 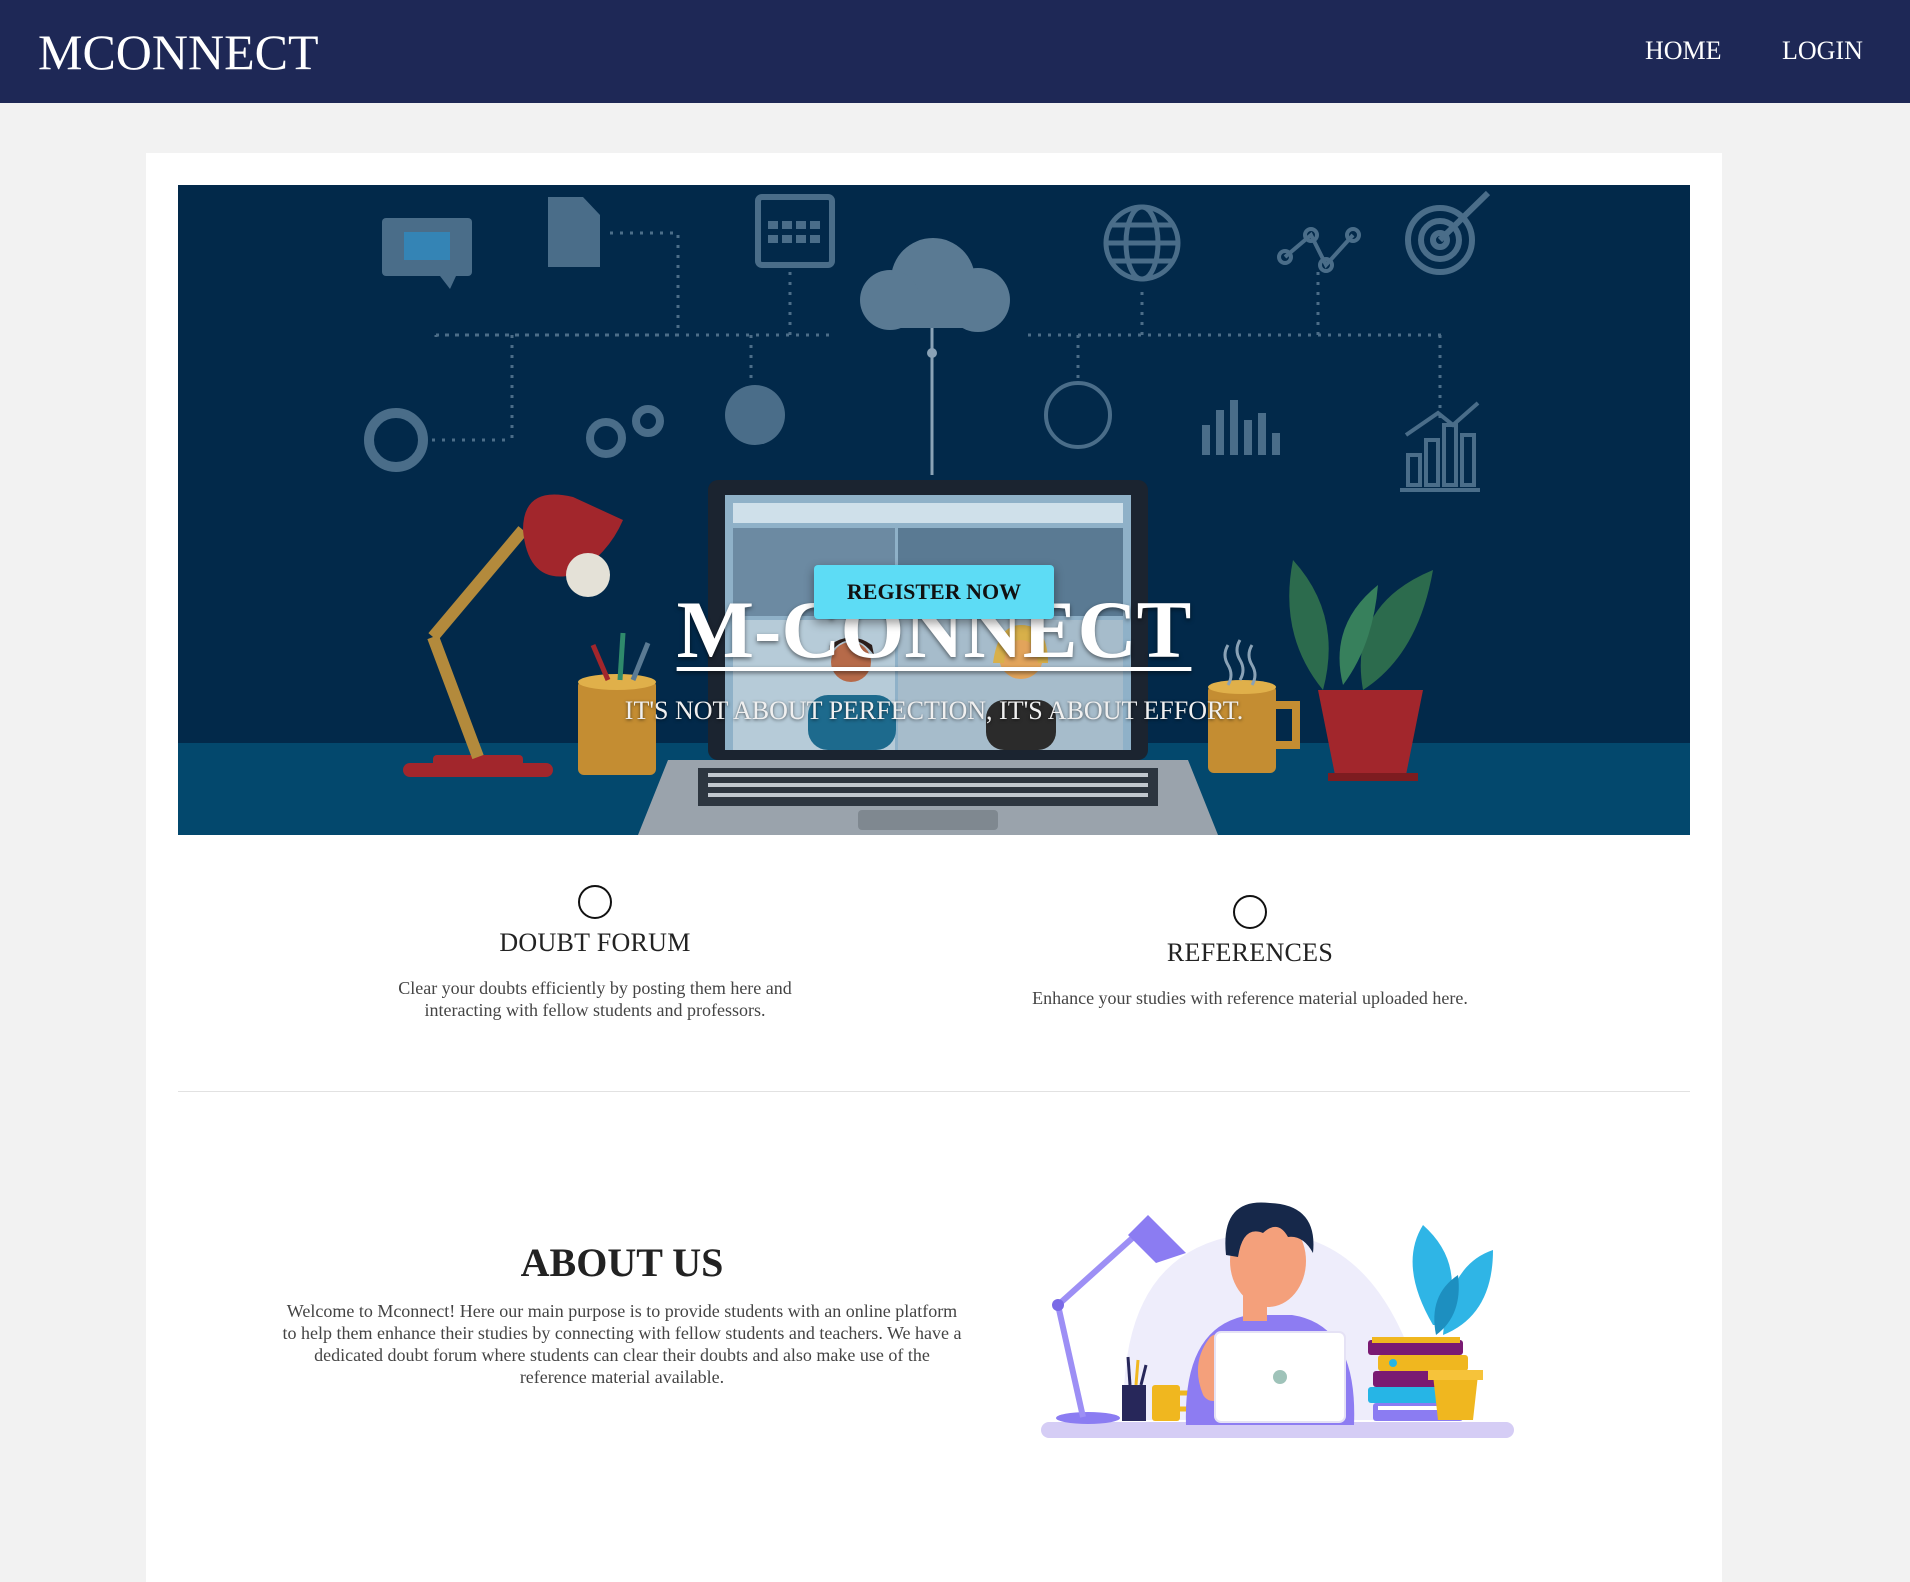 I want to click on brand-logo: MCONNECT, so click(x=178, y=52).